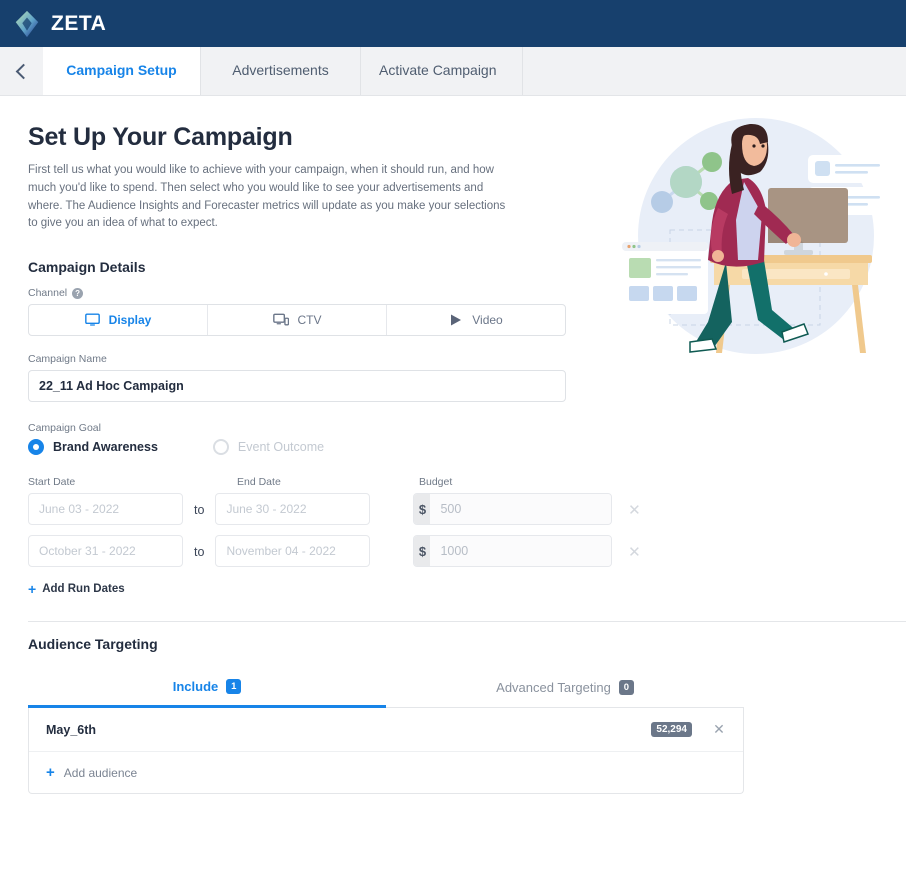 This screenshot has height=888, width=906. I want to click on tab-advanced-targeting-label: Advanced Targeting, so click(553, 688).